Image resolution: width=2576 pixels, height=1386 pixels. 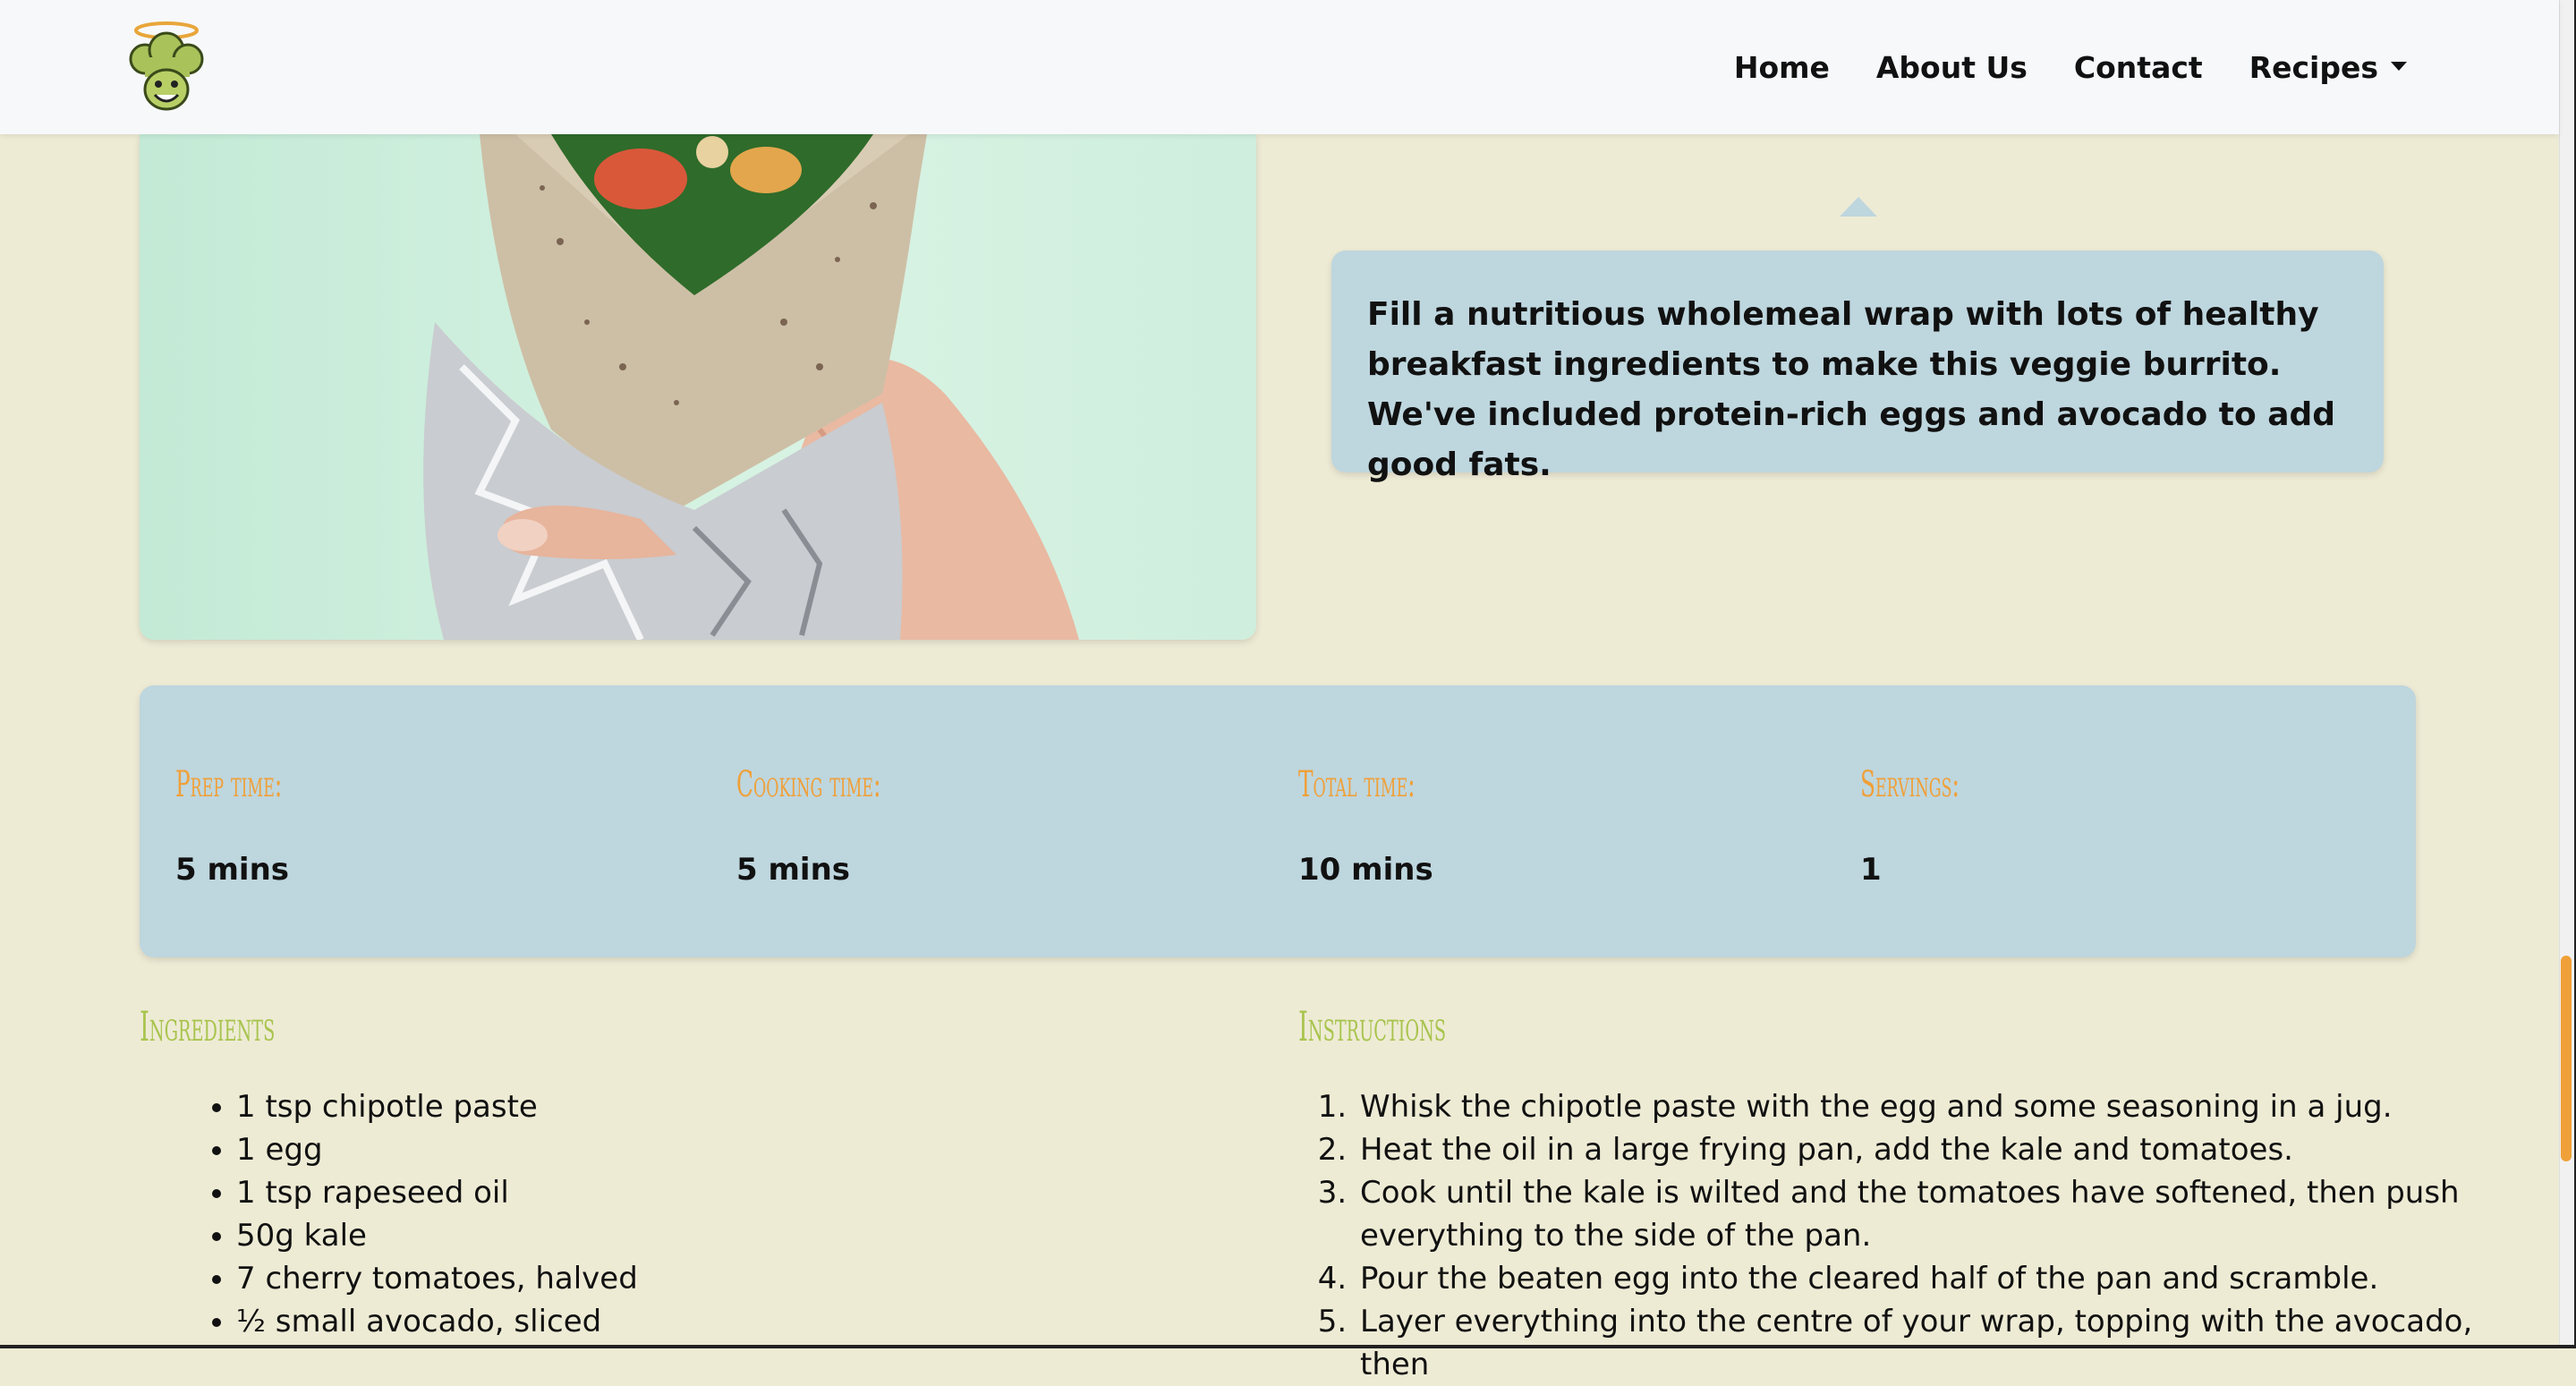 I want to click on chevron-down-icon, so click(x=2399, y=66).